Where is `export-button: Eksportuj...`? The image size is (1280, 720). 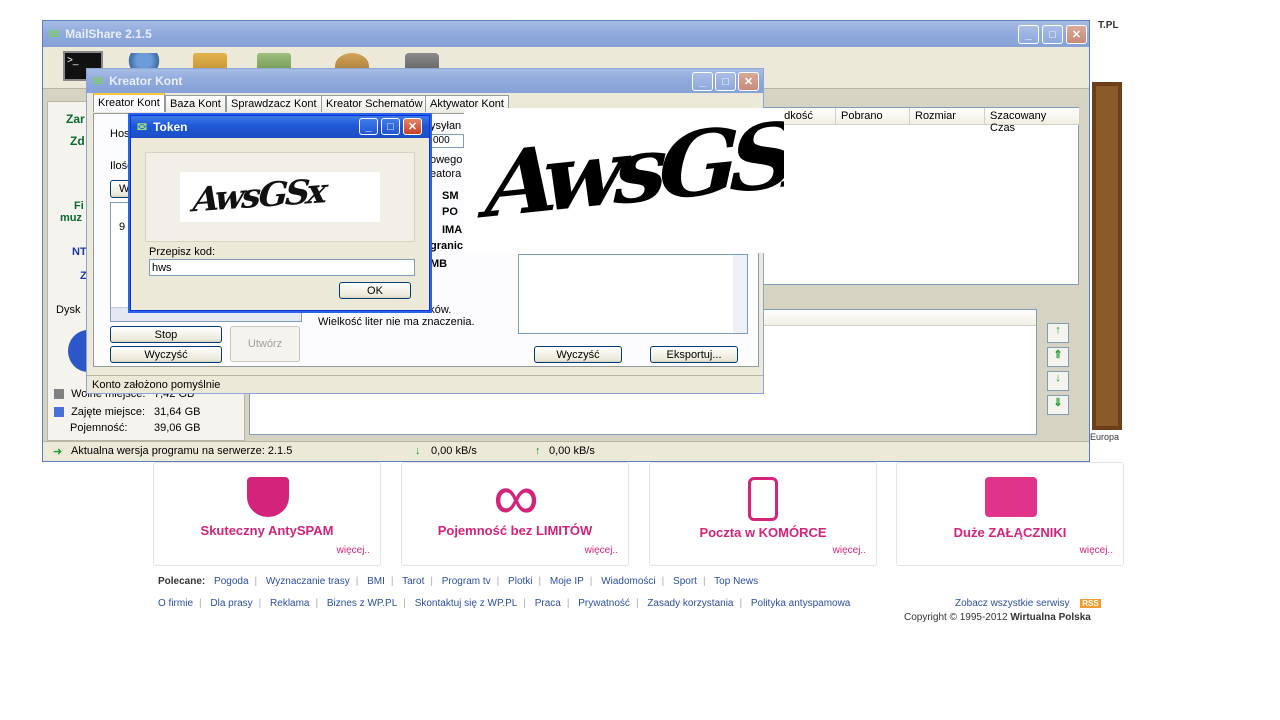 export-button: Eksportuj... is located at coordinates (694, 354).